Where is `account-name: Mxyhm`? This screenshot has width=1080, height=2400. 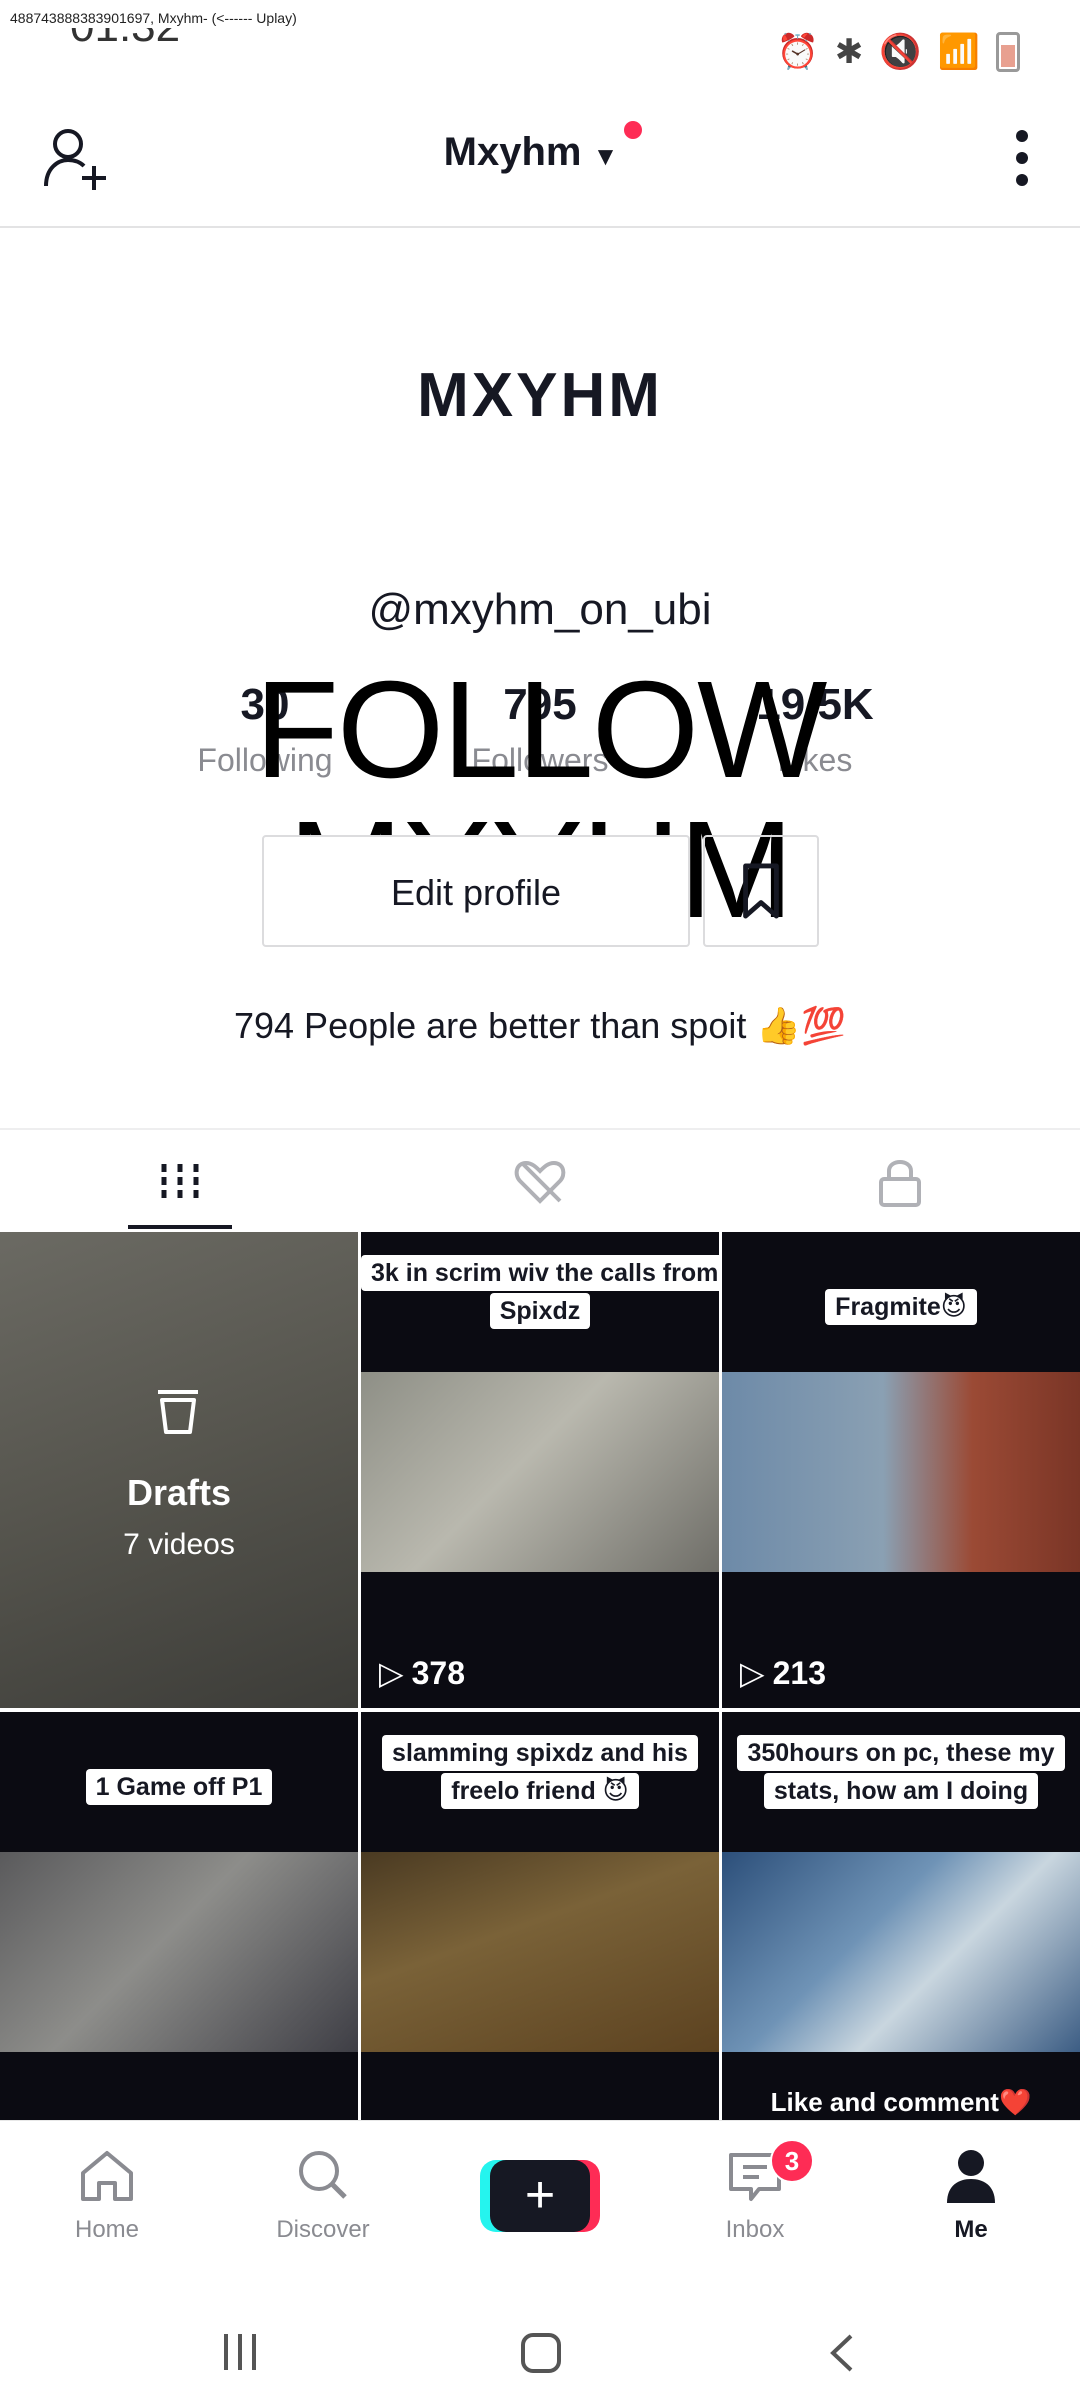 account-name: Mxyhm is located at coordinates (512, 152).